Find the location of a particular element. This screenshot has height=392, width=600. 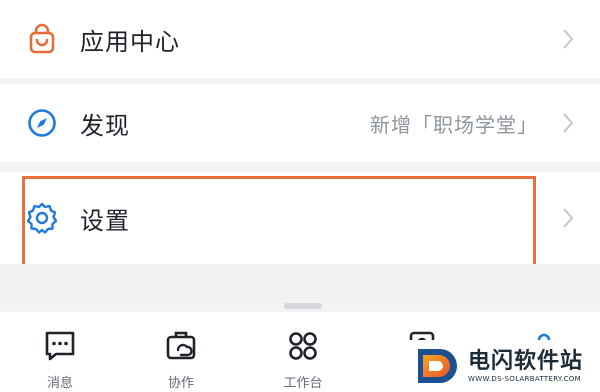

drag-handle is located at coordinates (303, 306).